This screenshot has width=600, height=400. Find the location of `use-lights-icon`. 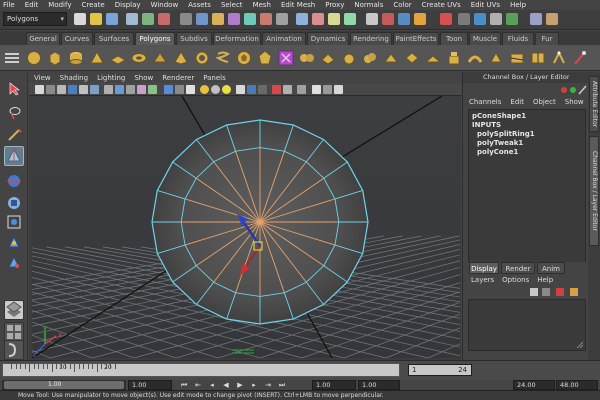

use-lights-icon is located at coordinates (226, 89).